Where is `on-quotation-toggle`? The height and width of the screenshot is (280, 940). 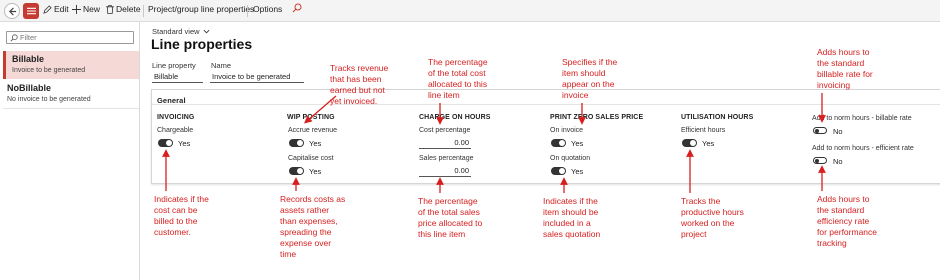
on-quotation-toggle is located at coordinates (558, 171).